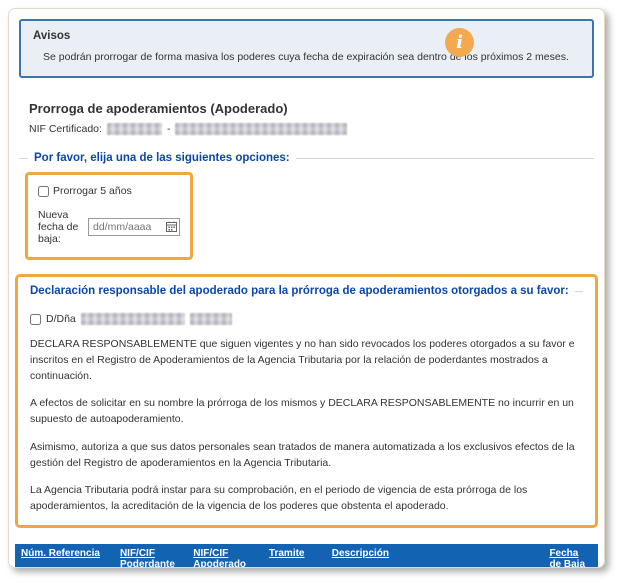  I want to click on redacted-apoderado-surname, so click(210, 319).